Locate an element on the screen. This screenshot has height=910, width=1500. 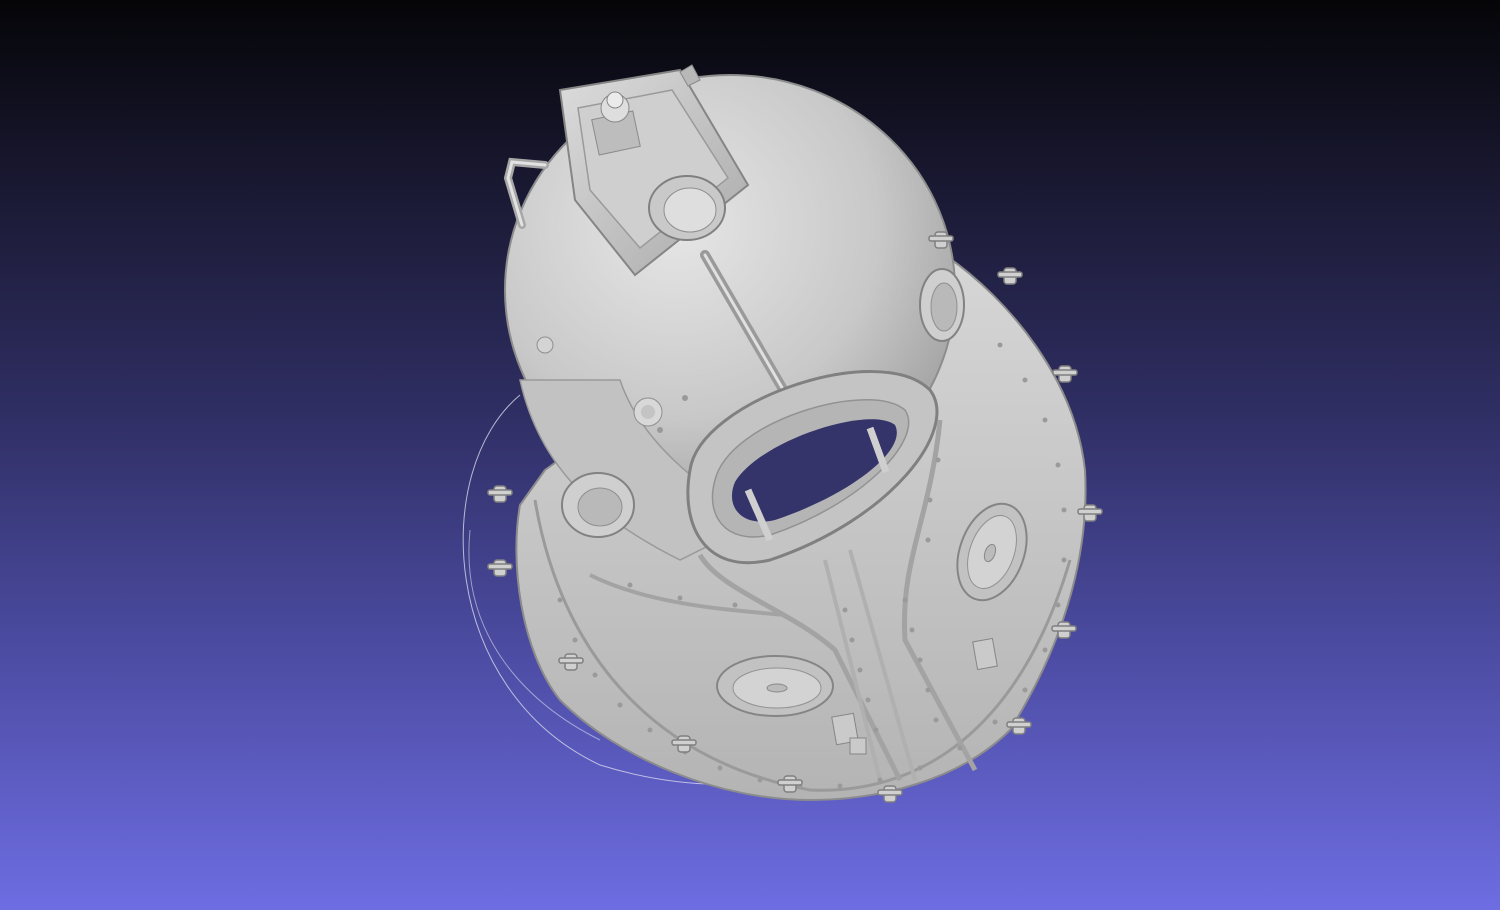
side-porthole-right is located at coordinates (942, 305).